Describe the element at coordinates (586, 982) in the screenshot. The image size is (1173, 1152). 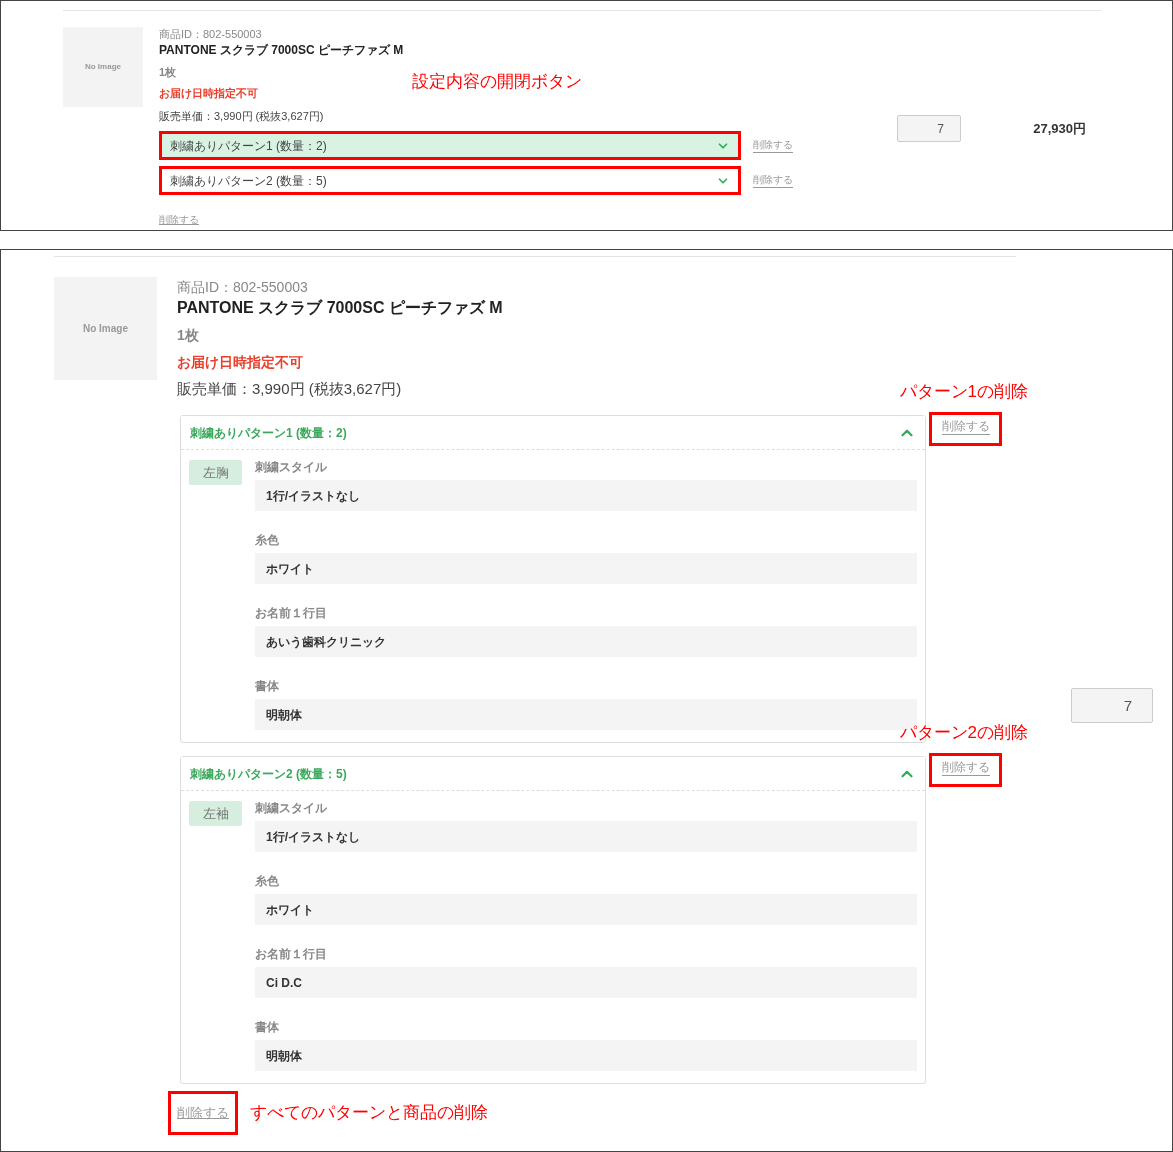
I see `field-value: Ci D.C` at that location.